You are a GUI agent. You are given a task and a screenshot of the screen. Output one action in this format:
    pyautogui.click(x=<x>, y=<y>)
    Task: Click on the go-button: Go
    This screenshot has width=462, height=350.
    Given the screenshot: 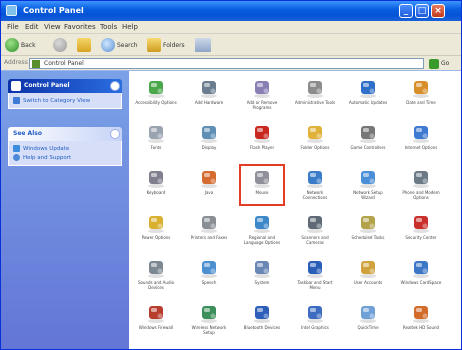 What is the action you would take?
    pyautogui.click(x=443, y=63)
    